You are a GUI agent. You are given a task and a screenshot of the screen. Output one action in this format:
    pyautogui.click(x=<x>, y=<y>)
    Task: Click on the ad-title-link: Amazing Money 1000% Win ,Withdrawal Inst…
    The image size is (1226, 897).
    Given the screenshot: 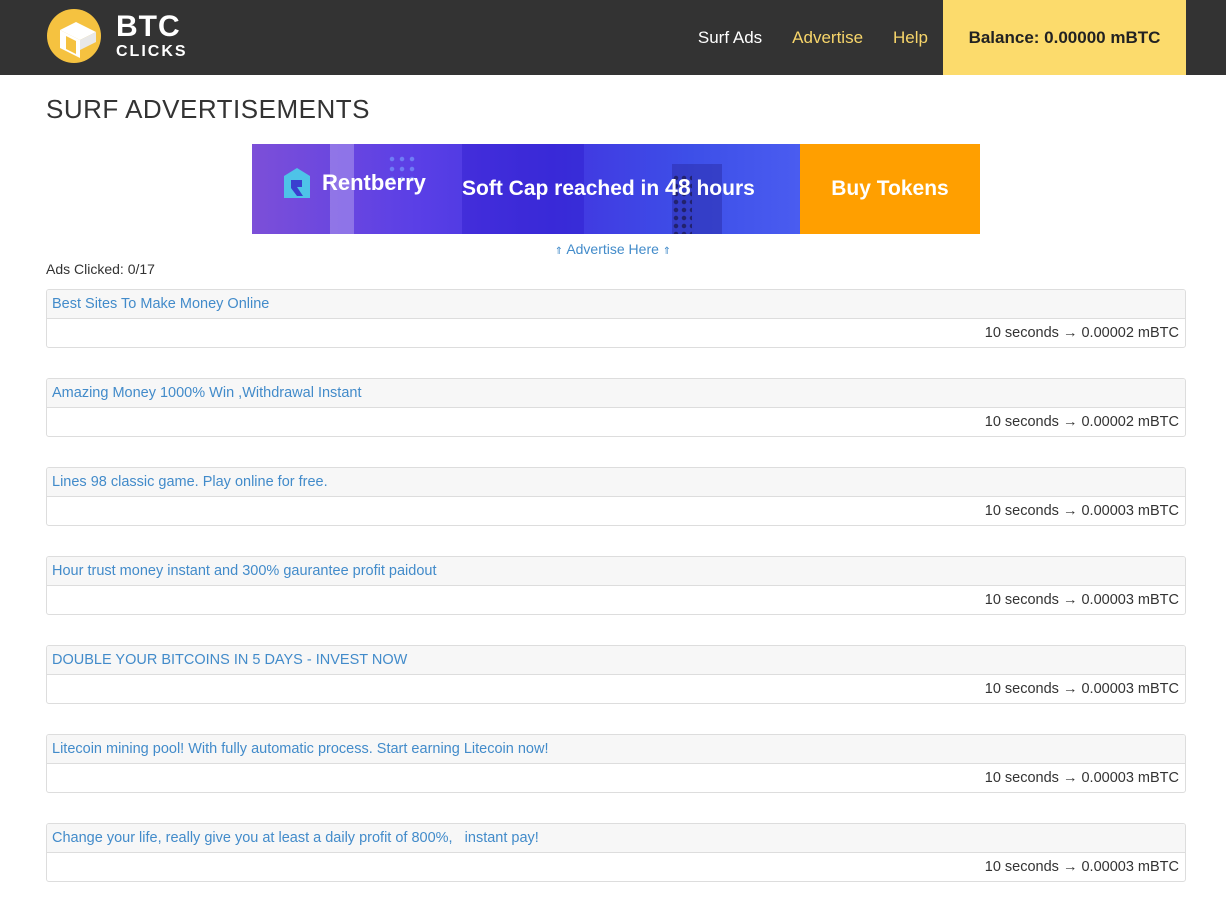 What is the action you would take?
    pyautogui.click(x=616, y=393)
    